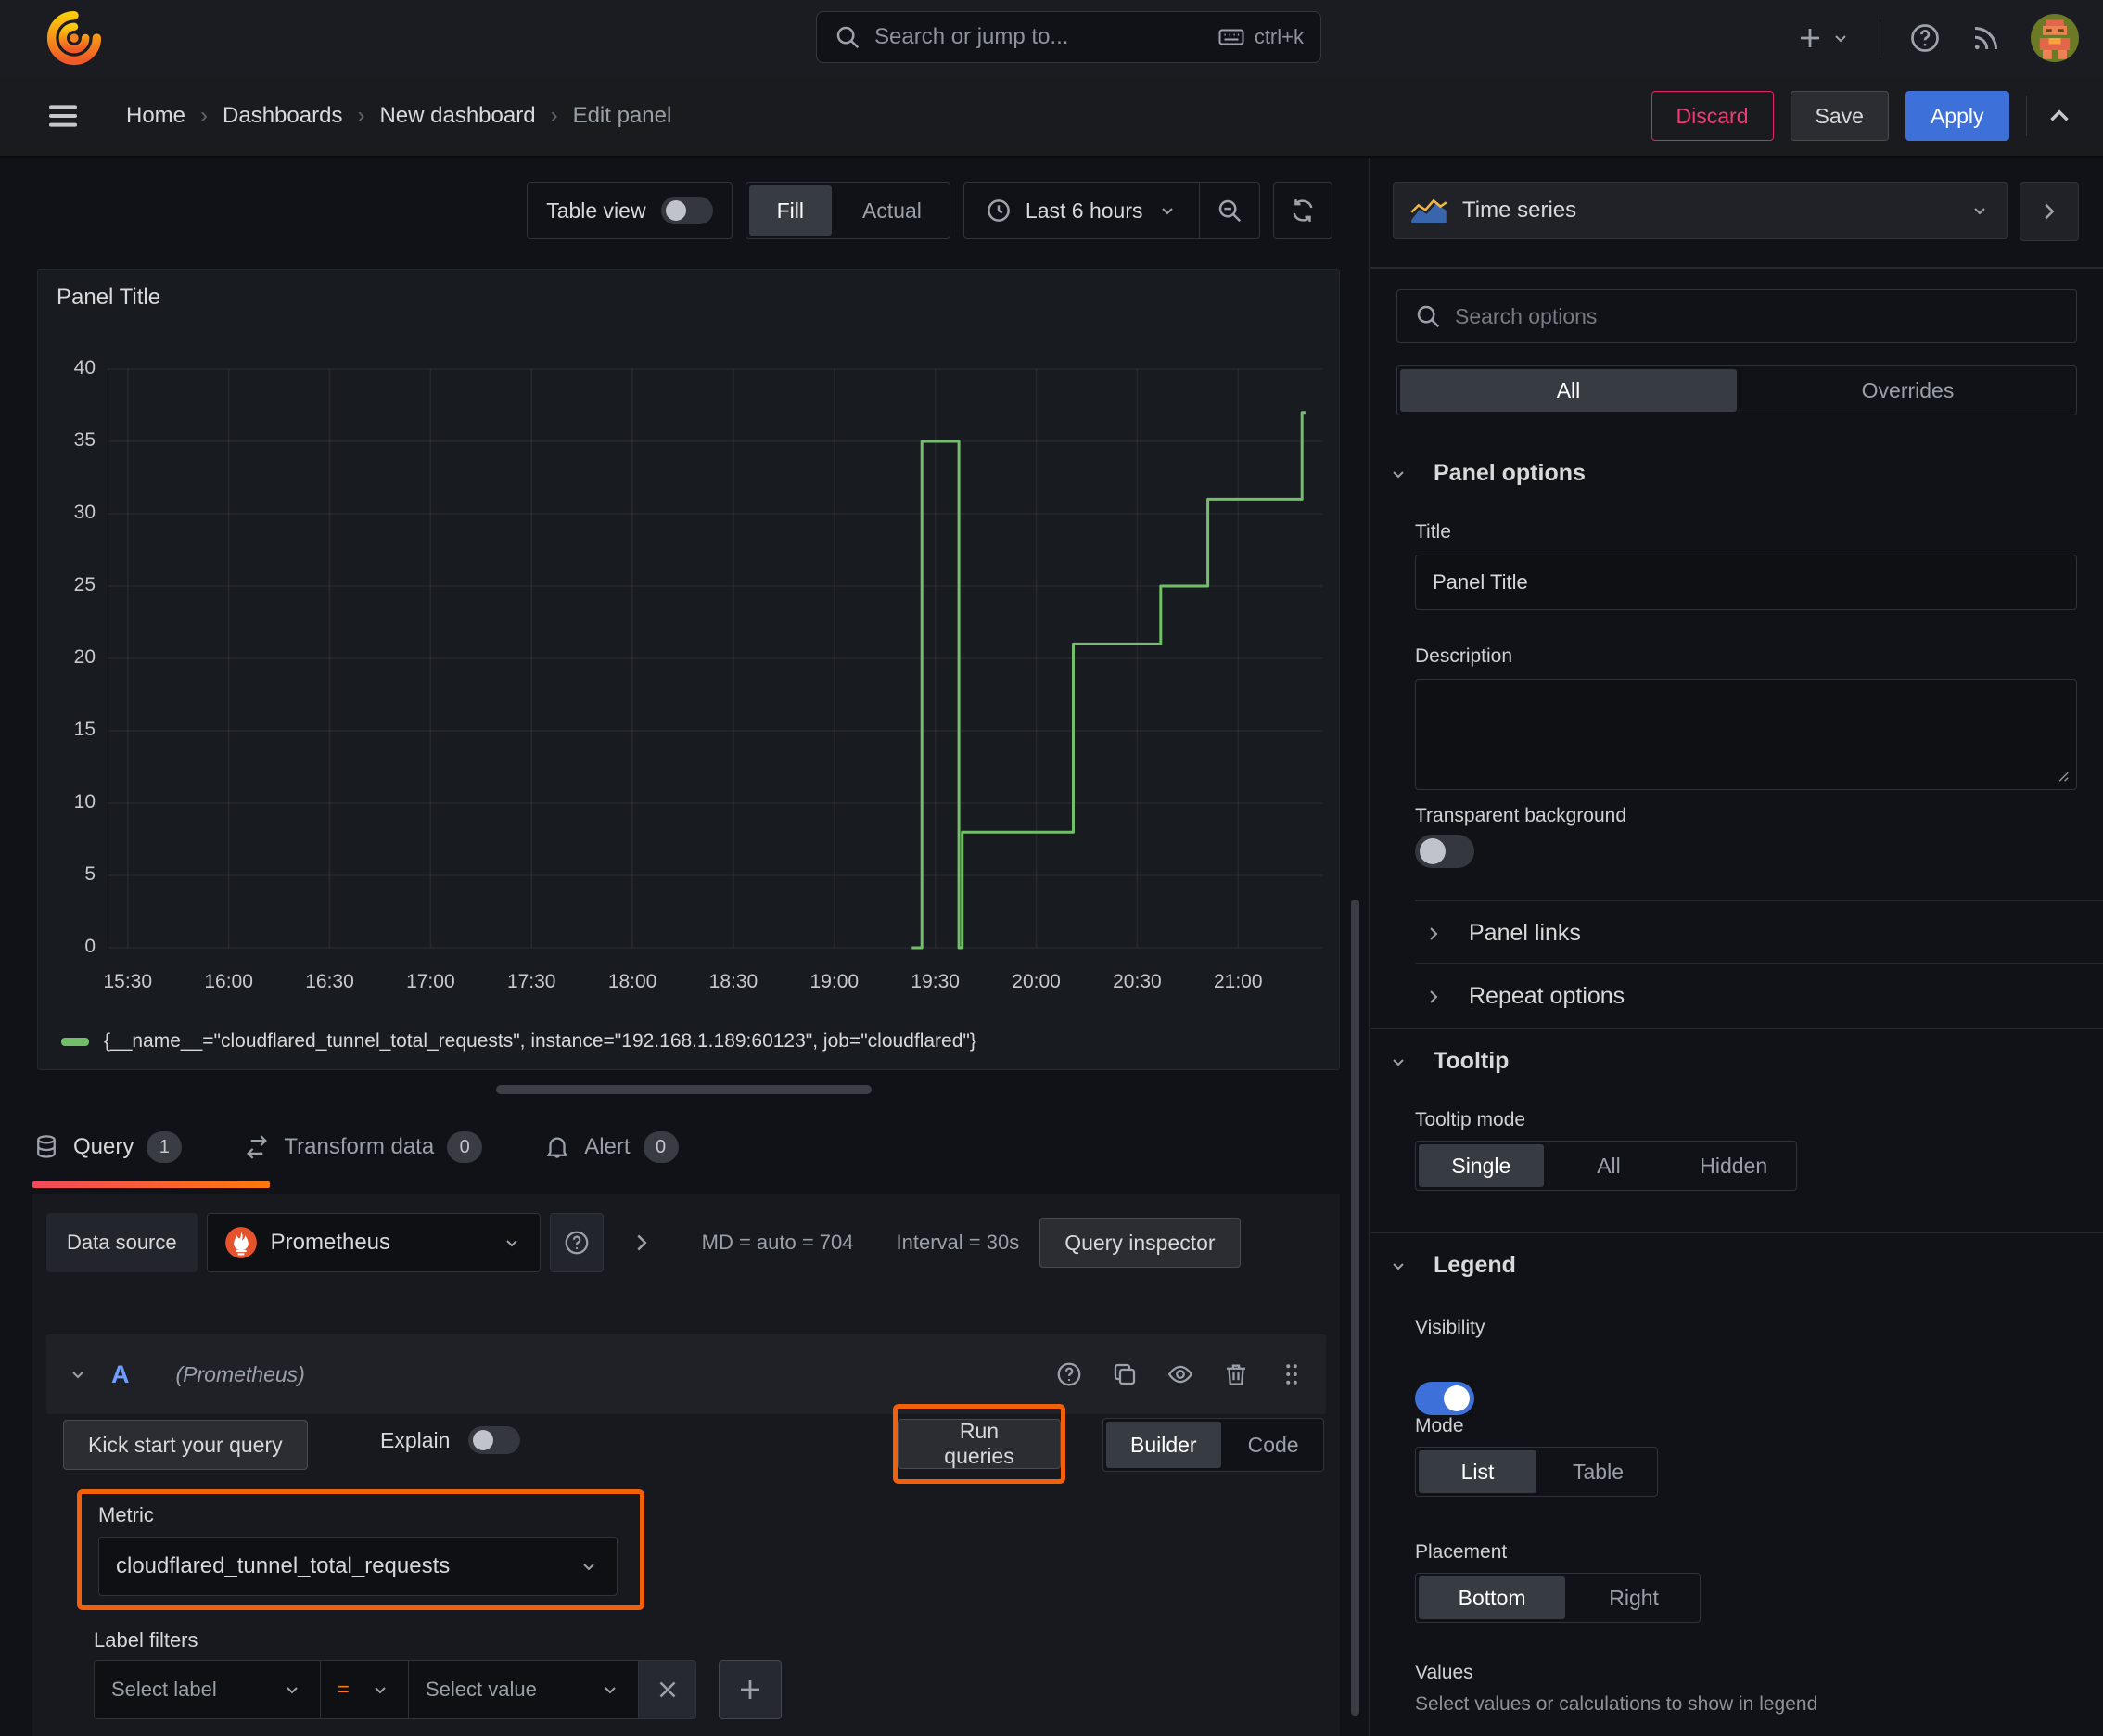 The height and width of the screenshot is (1736, 2103). Describe the element at coordinates (1444, 851) in the screenshot. I see `transparent-background-toggle` at that location.